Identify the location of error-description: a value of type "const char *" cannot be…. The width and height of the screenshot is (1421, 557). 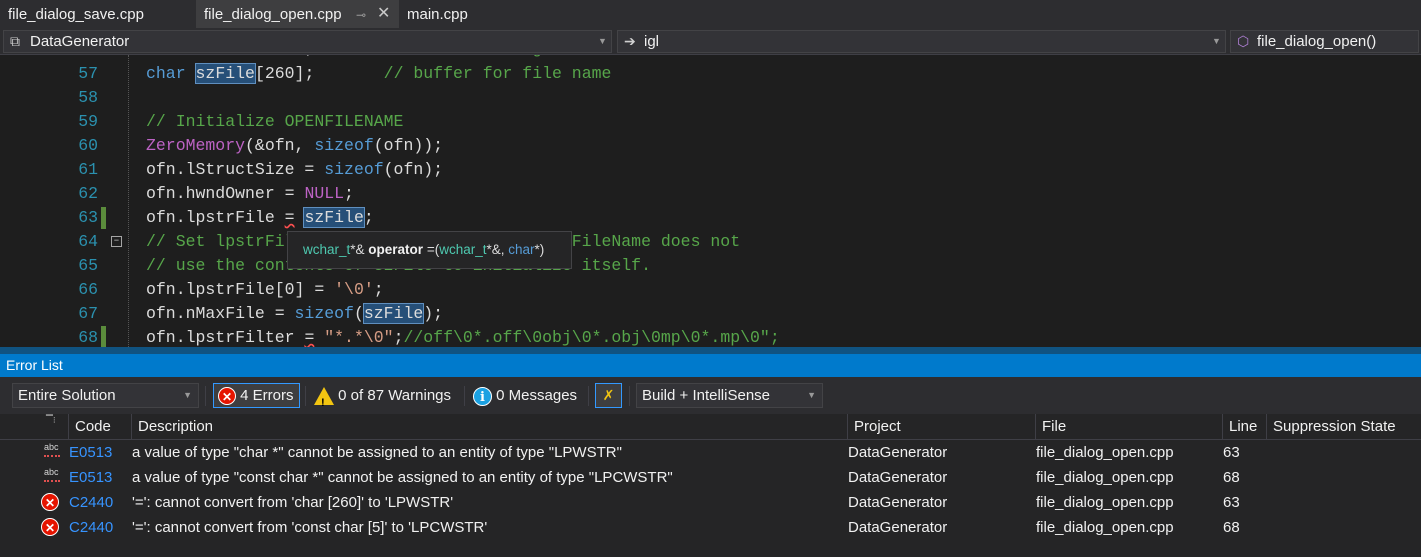
(402, 477).